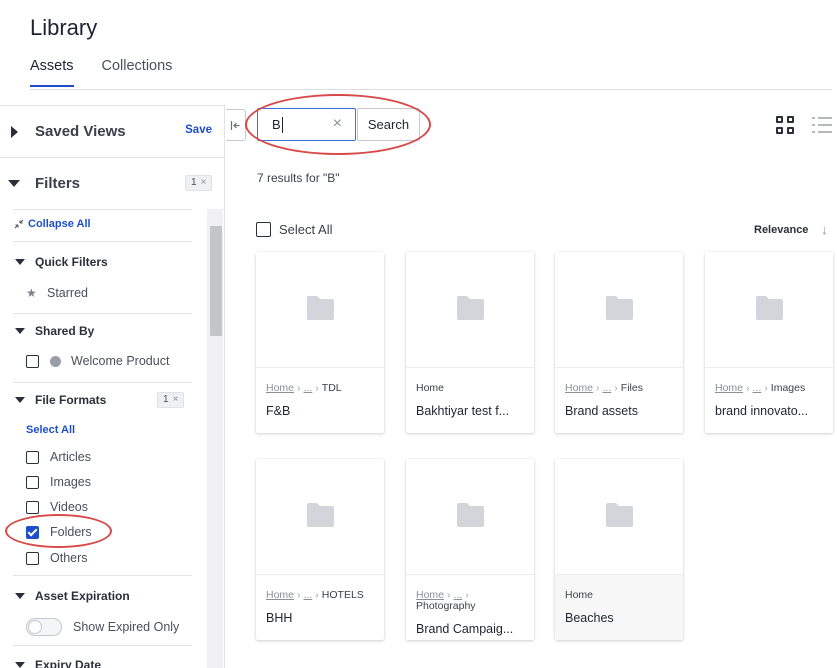 The height and width of the screenshot is (668, 837). What do you see at coordinates (120, 361) in the screenshot?
I see `shared-by-label: Welcome Product` at bounding box center [120, 361].